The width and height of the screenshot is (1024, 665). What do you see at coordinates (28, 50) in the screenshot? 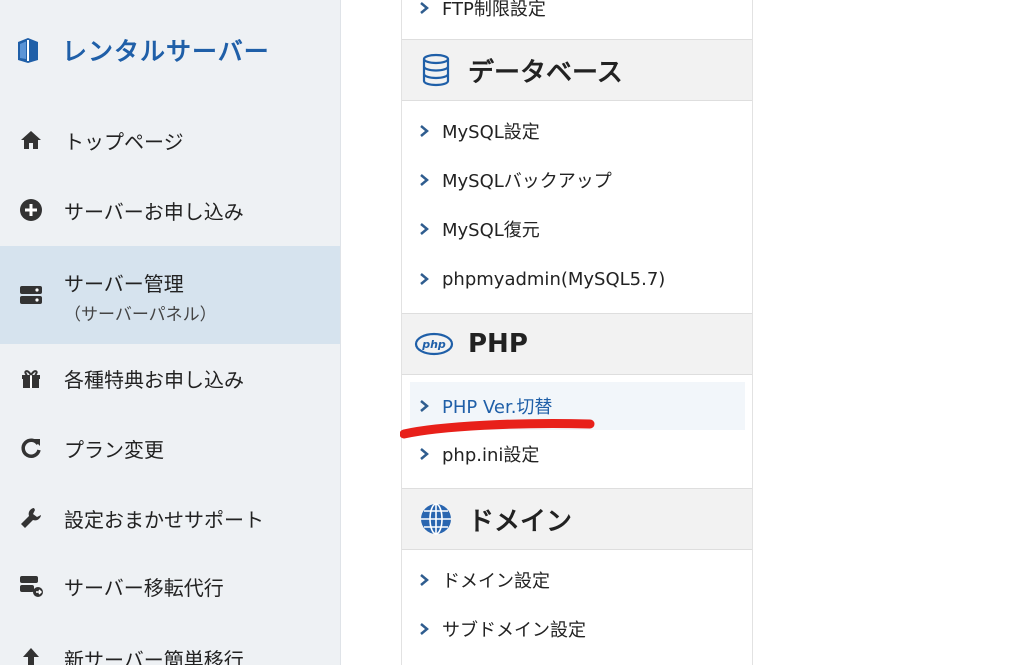
I see `book-icon` at bounding box center [28, 50].